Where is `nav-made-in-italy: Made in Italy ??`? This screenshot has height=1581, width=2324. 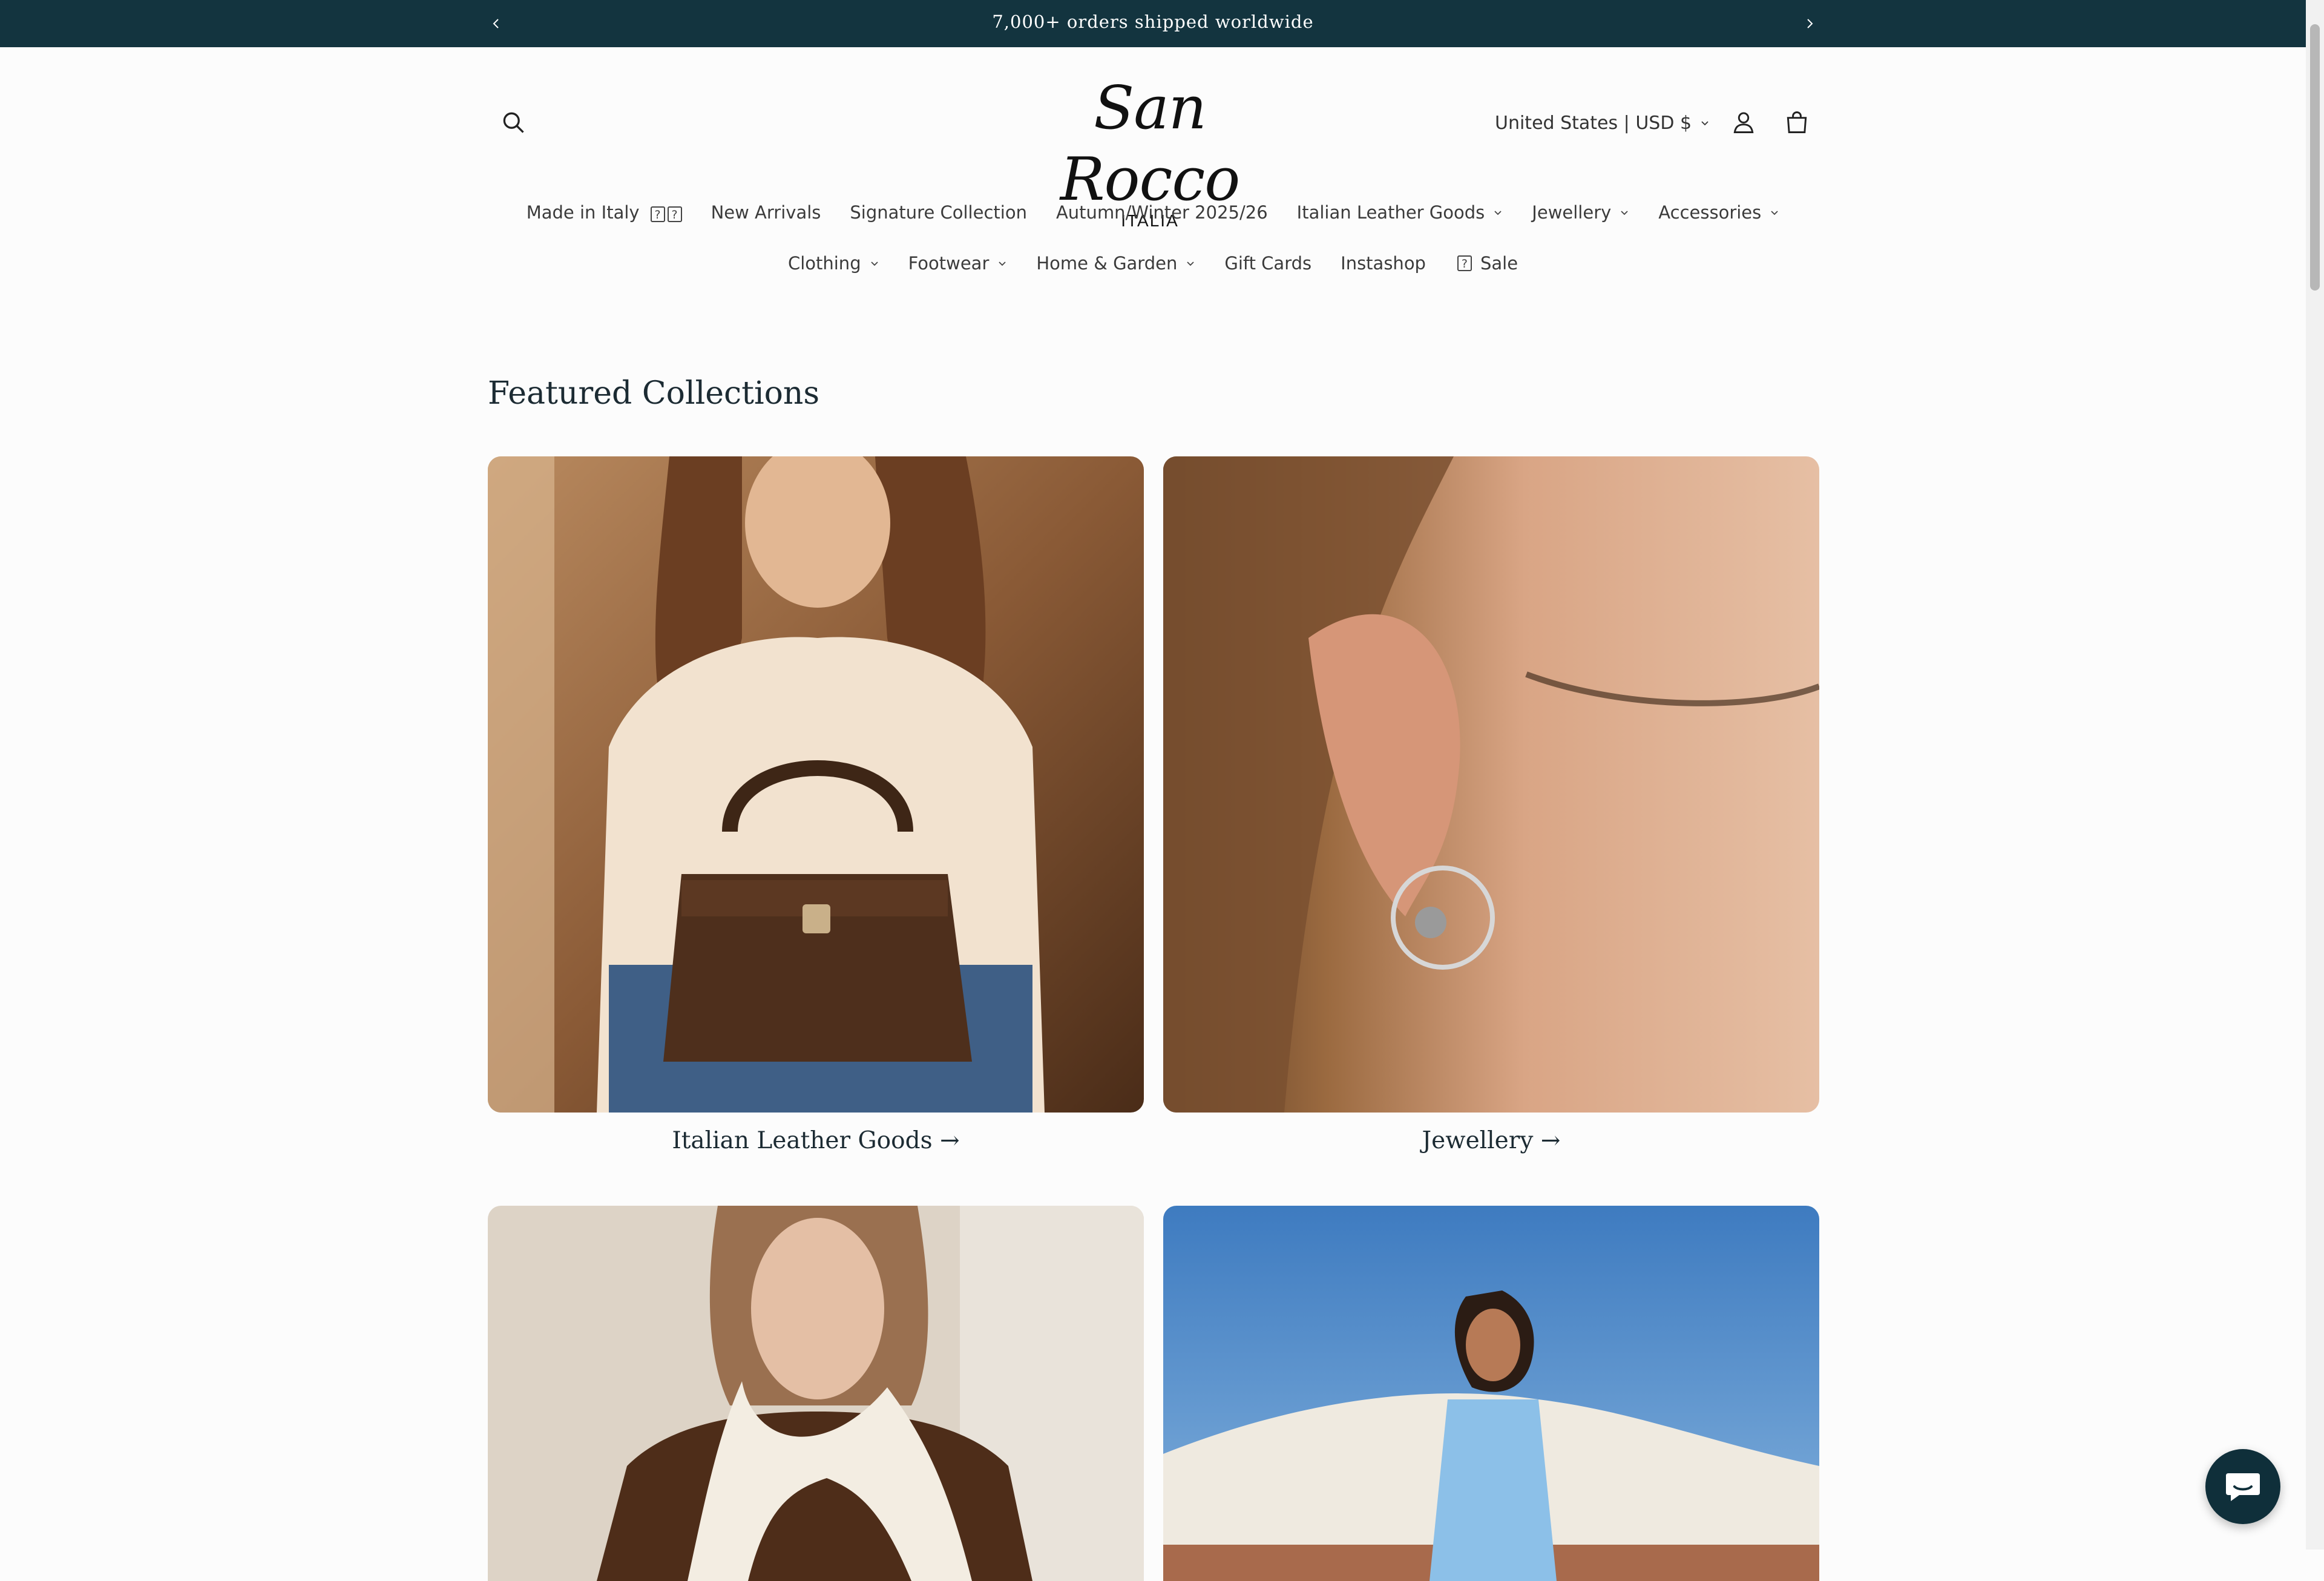 nav-made-in-italy: Made in Italy ?? is located at coordinates (604, 212).